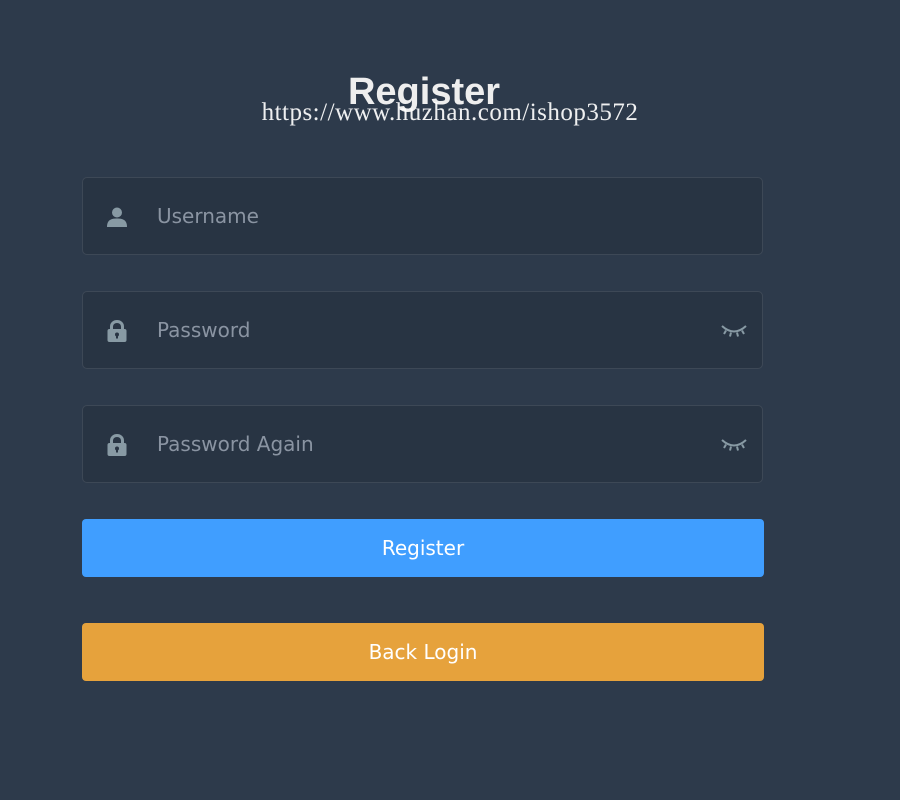 Image resolution: width=900 pixels, height=800 pixels. I want to click on user-icon, so click(117, 217).